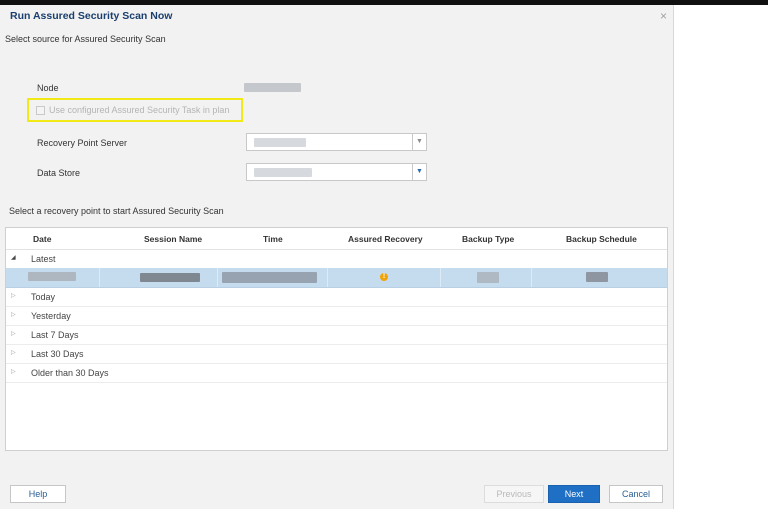 Image resolution: width=768 pixels, height=509 pixels. I want to click on recovery-point-row: !, so click(336, 278).